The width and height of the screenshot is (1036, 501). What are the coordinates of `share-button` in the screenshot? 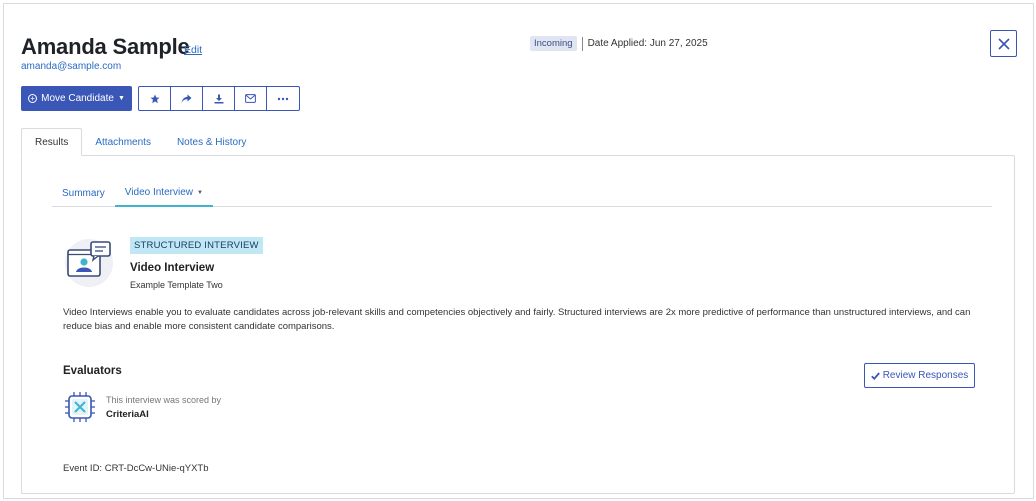 It's located at (187, 98).